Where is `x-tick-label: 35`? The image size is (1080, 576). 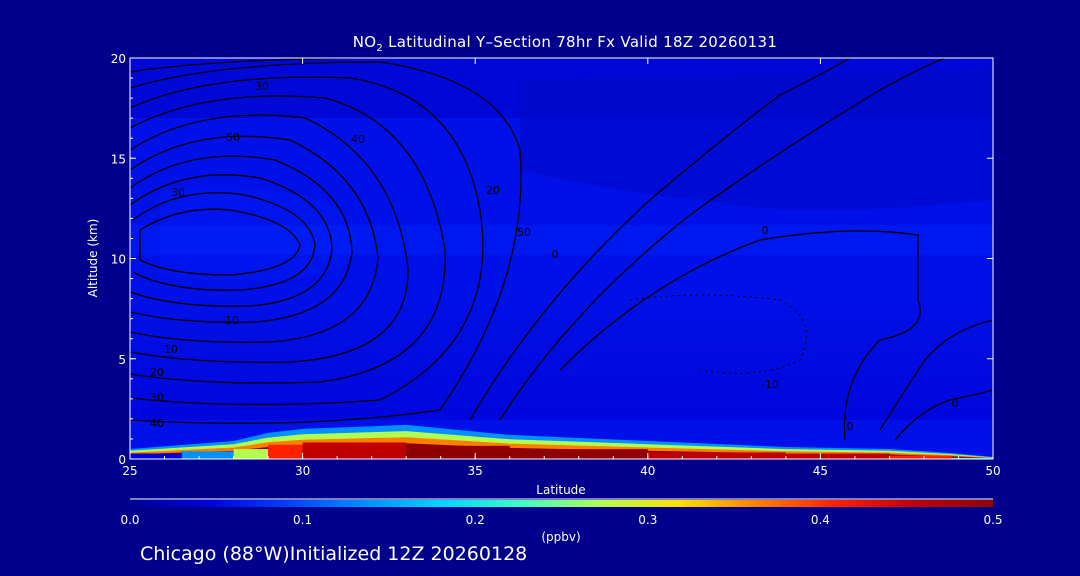 x-tick-label: 35 is located at coordinates (475, 471).